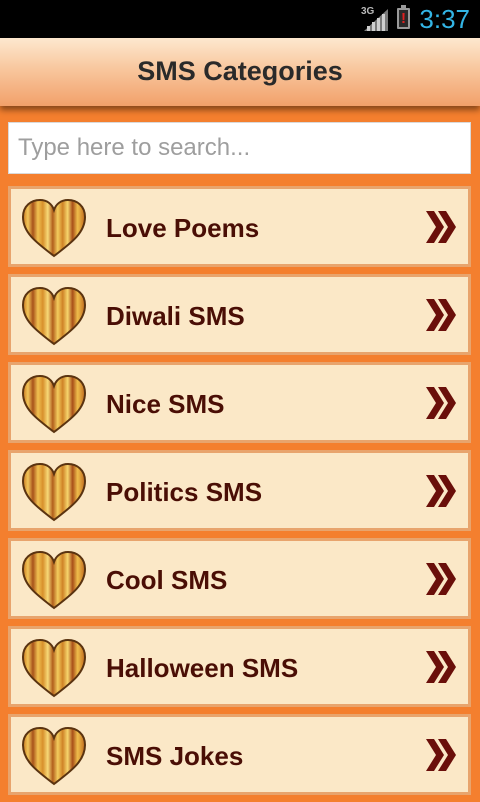 The width and height of the screenshot is (480, 802). I want to click on category-label: Cool SMS, so click(167, 580).